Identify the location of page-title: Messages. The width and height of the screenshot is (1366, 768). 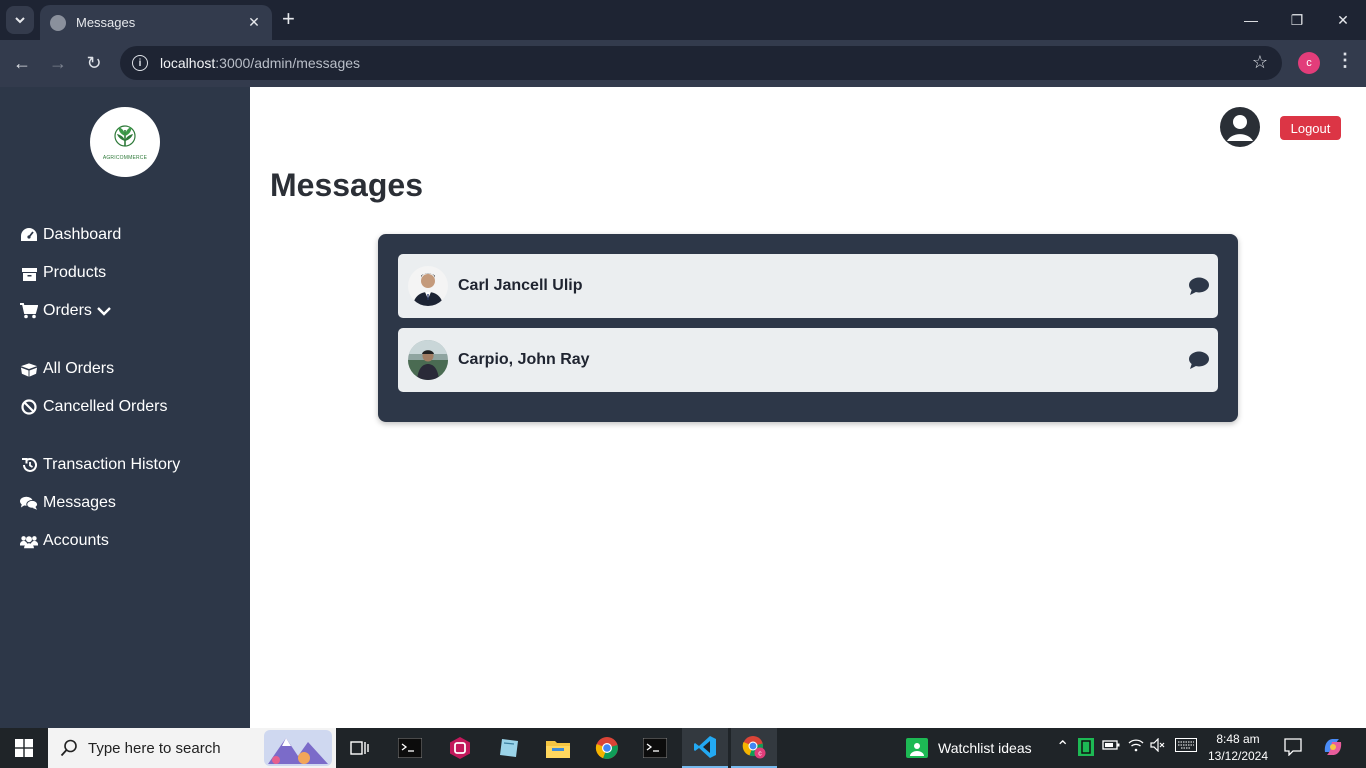
(346, 185).